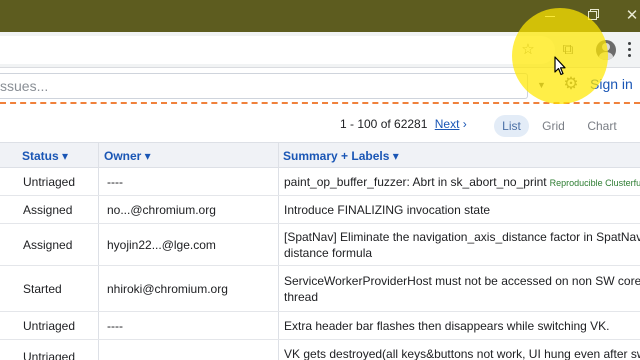 The height and width of the screenshot is (360, 640). What do you see at coordinates (511, 126) in the screenshot?
I see `list-view-button: List` at bounding box center [511, 126].